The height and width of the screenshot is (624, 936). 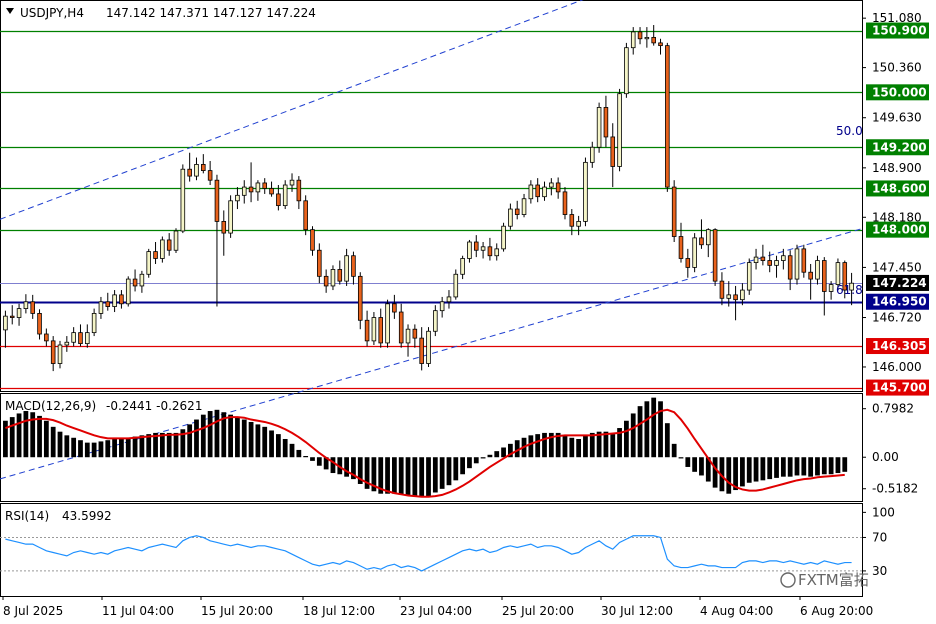 I want to click on symbol-dropdown-icon, so click(x=10, y=11).